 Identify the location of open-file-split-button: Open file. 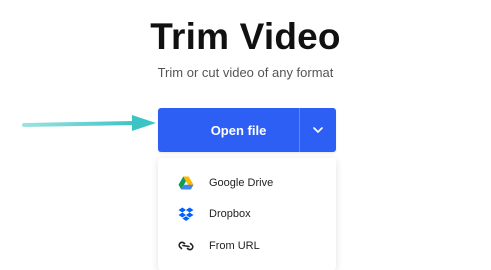
(247, 130).